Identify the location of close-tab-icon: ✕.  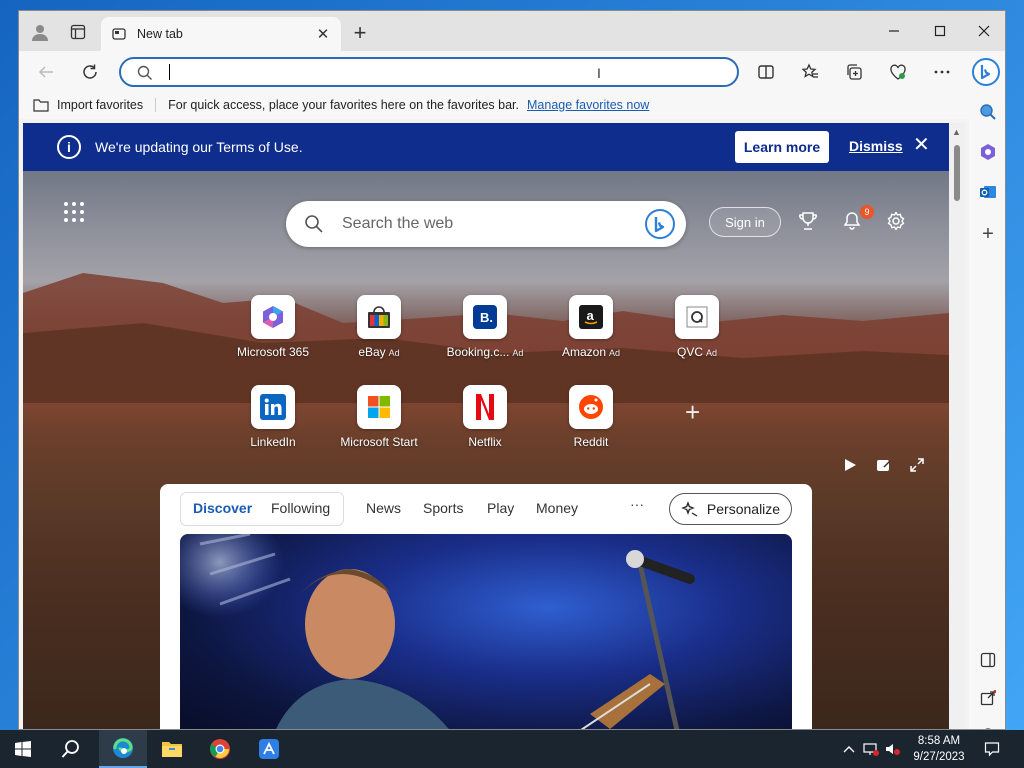
(323, 34).